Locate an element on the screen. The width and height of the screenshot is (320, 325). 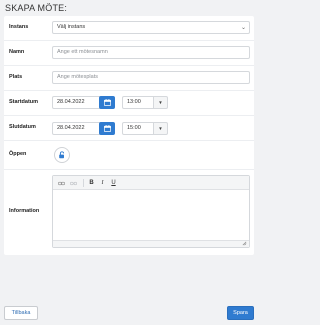
unlock-icon is located at coordinates (62, 155).